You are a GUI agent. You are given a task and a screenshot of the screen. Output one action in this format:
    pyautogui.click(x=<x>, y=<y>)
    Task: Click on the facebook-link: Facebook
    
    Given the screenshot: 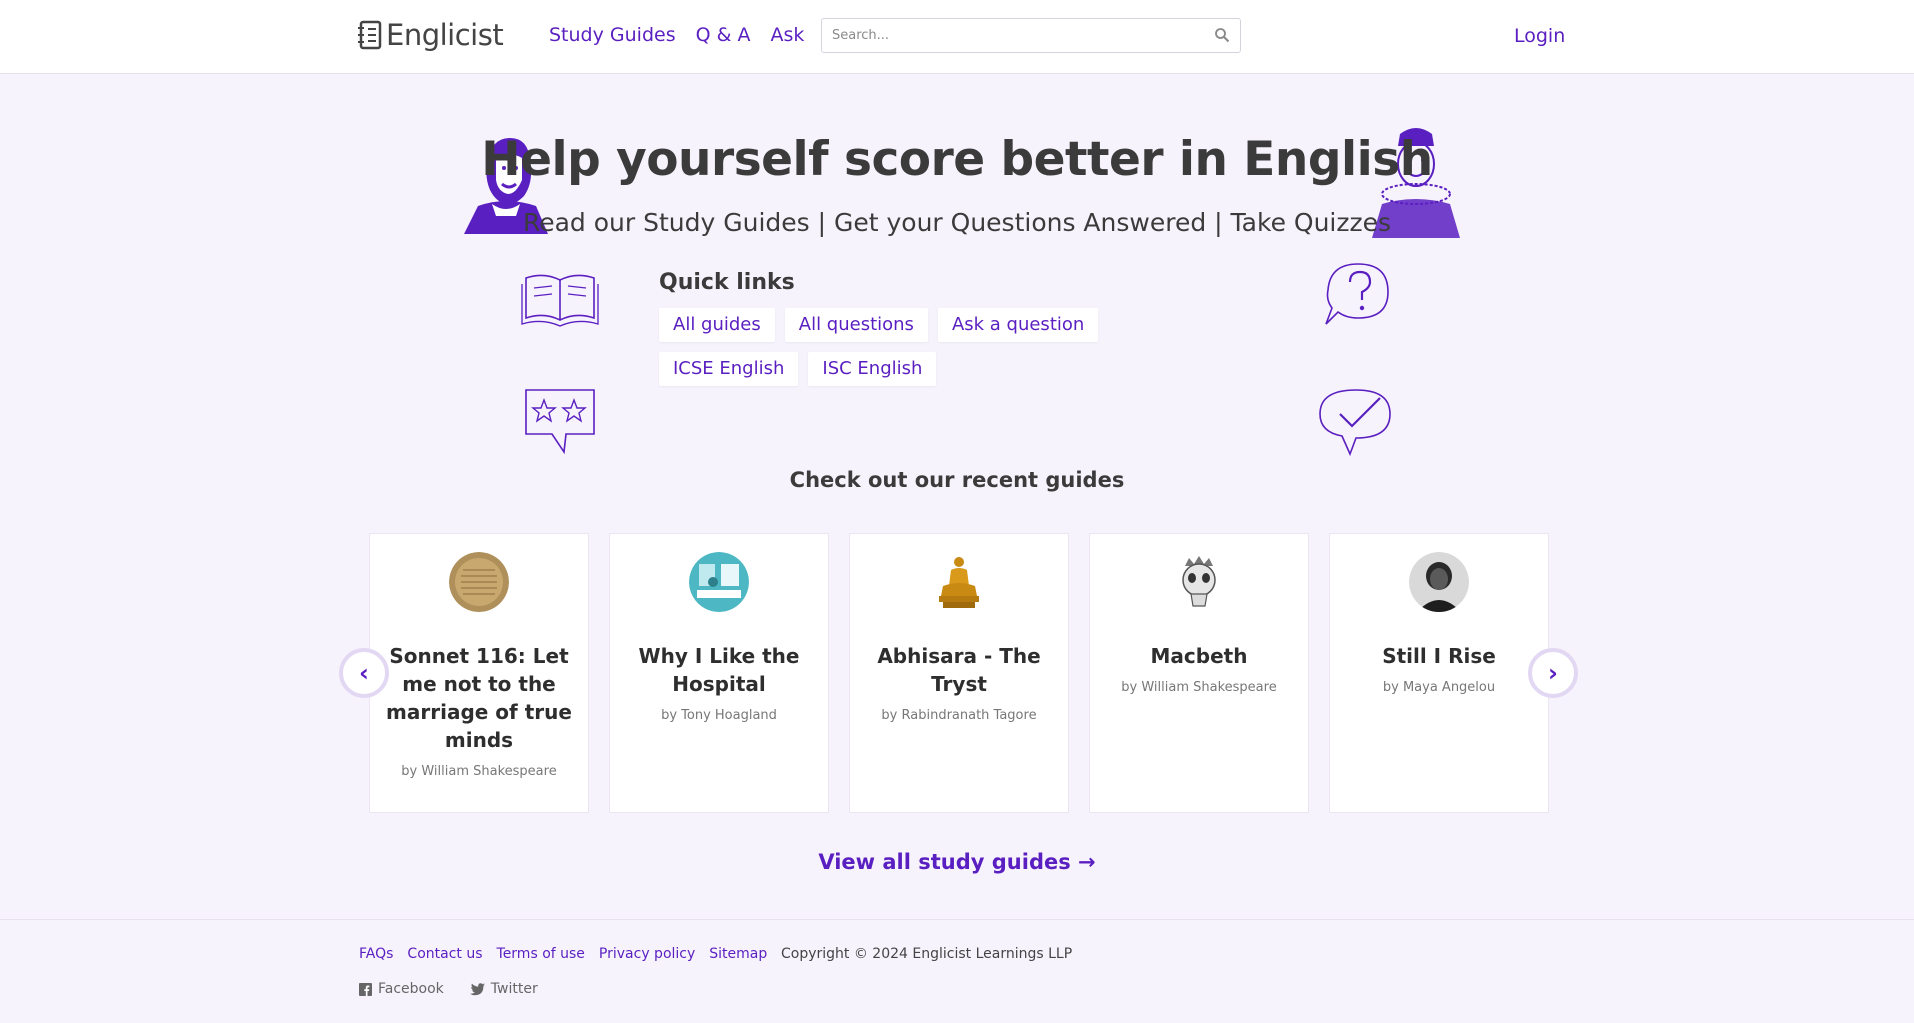 What is the action you would take?
    pyautogui.click(x=401, y=989)
    